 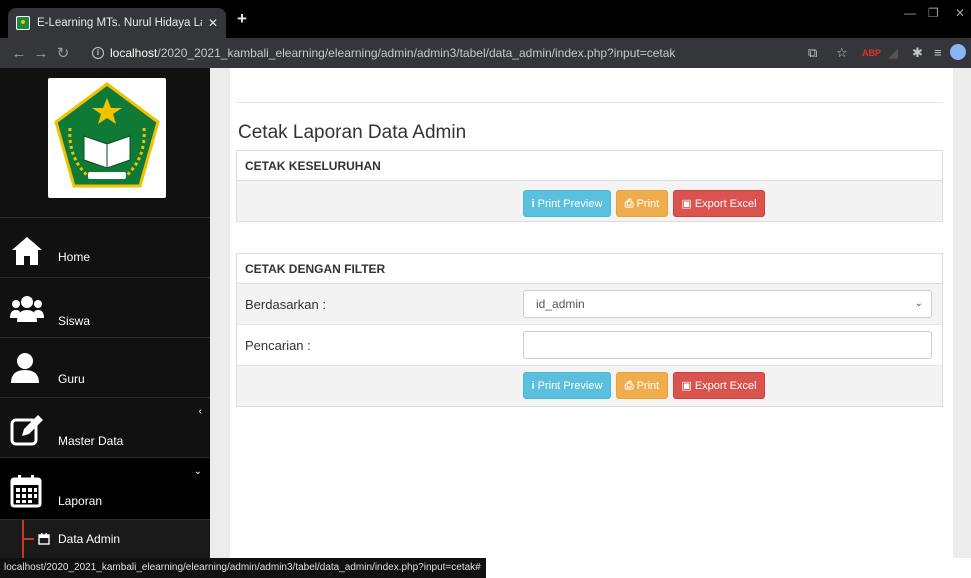 I want to click on sidebar-item-home: Home, so click(x=105, y=248).